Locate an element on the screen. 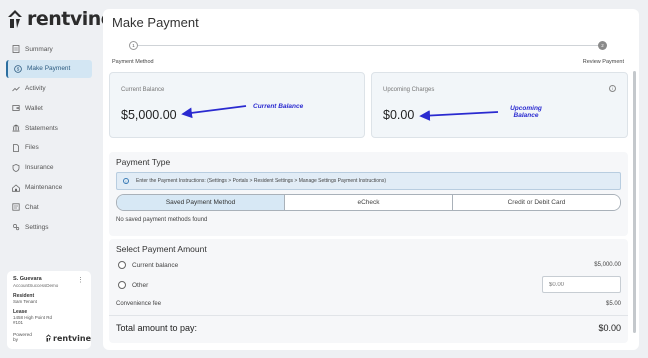 This screenshot has height=358, width=648. step-2-label: Review Payment is located at coordinates (603, 62).